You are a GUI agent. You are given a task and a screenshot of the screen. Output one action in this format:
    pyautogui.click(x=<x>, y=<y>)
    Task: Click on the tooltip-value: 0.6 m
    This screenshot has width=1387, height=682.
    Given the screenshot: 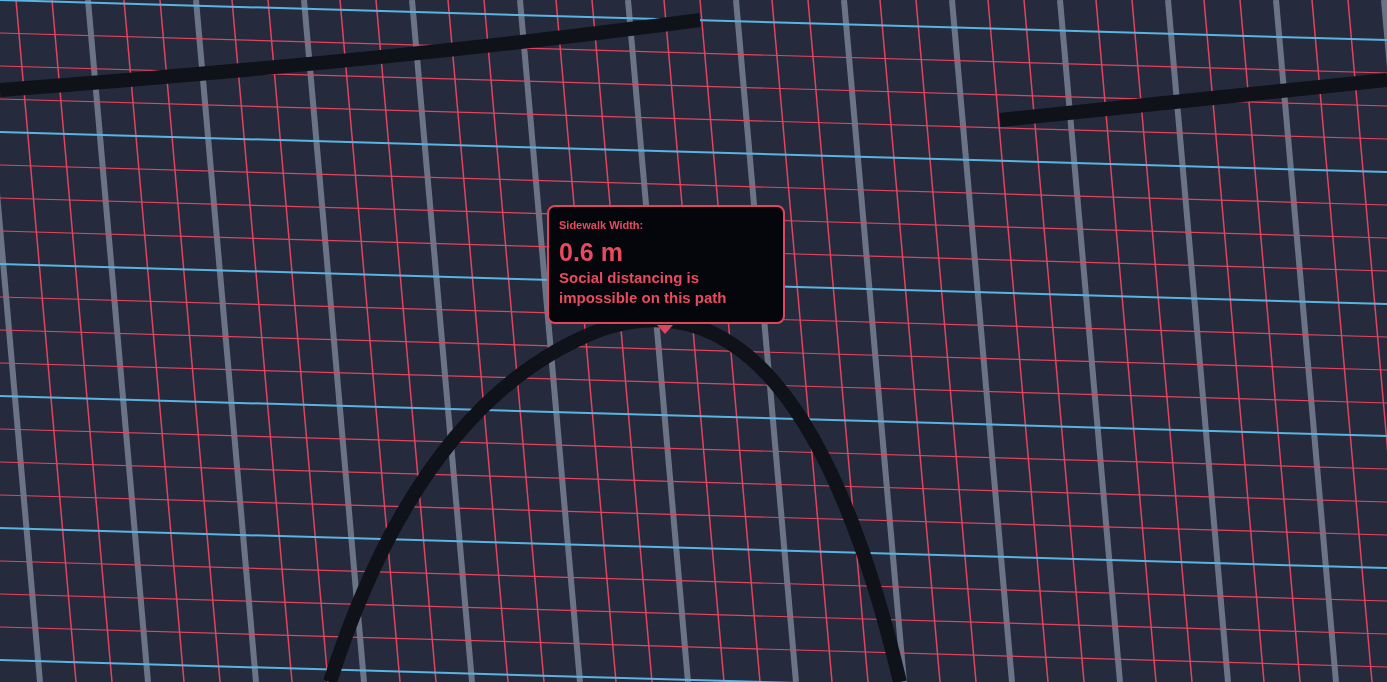 What is the action you would take?
    pyautogui.click(x=591, y=252)
    